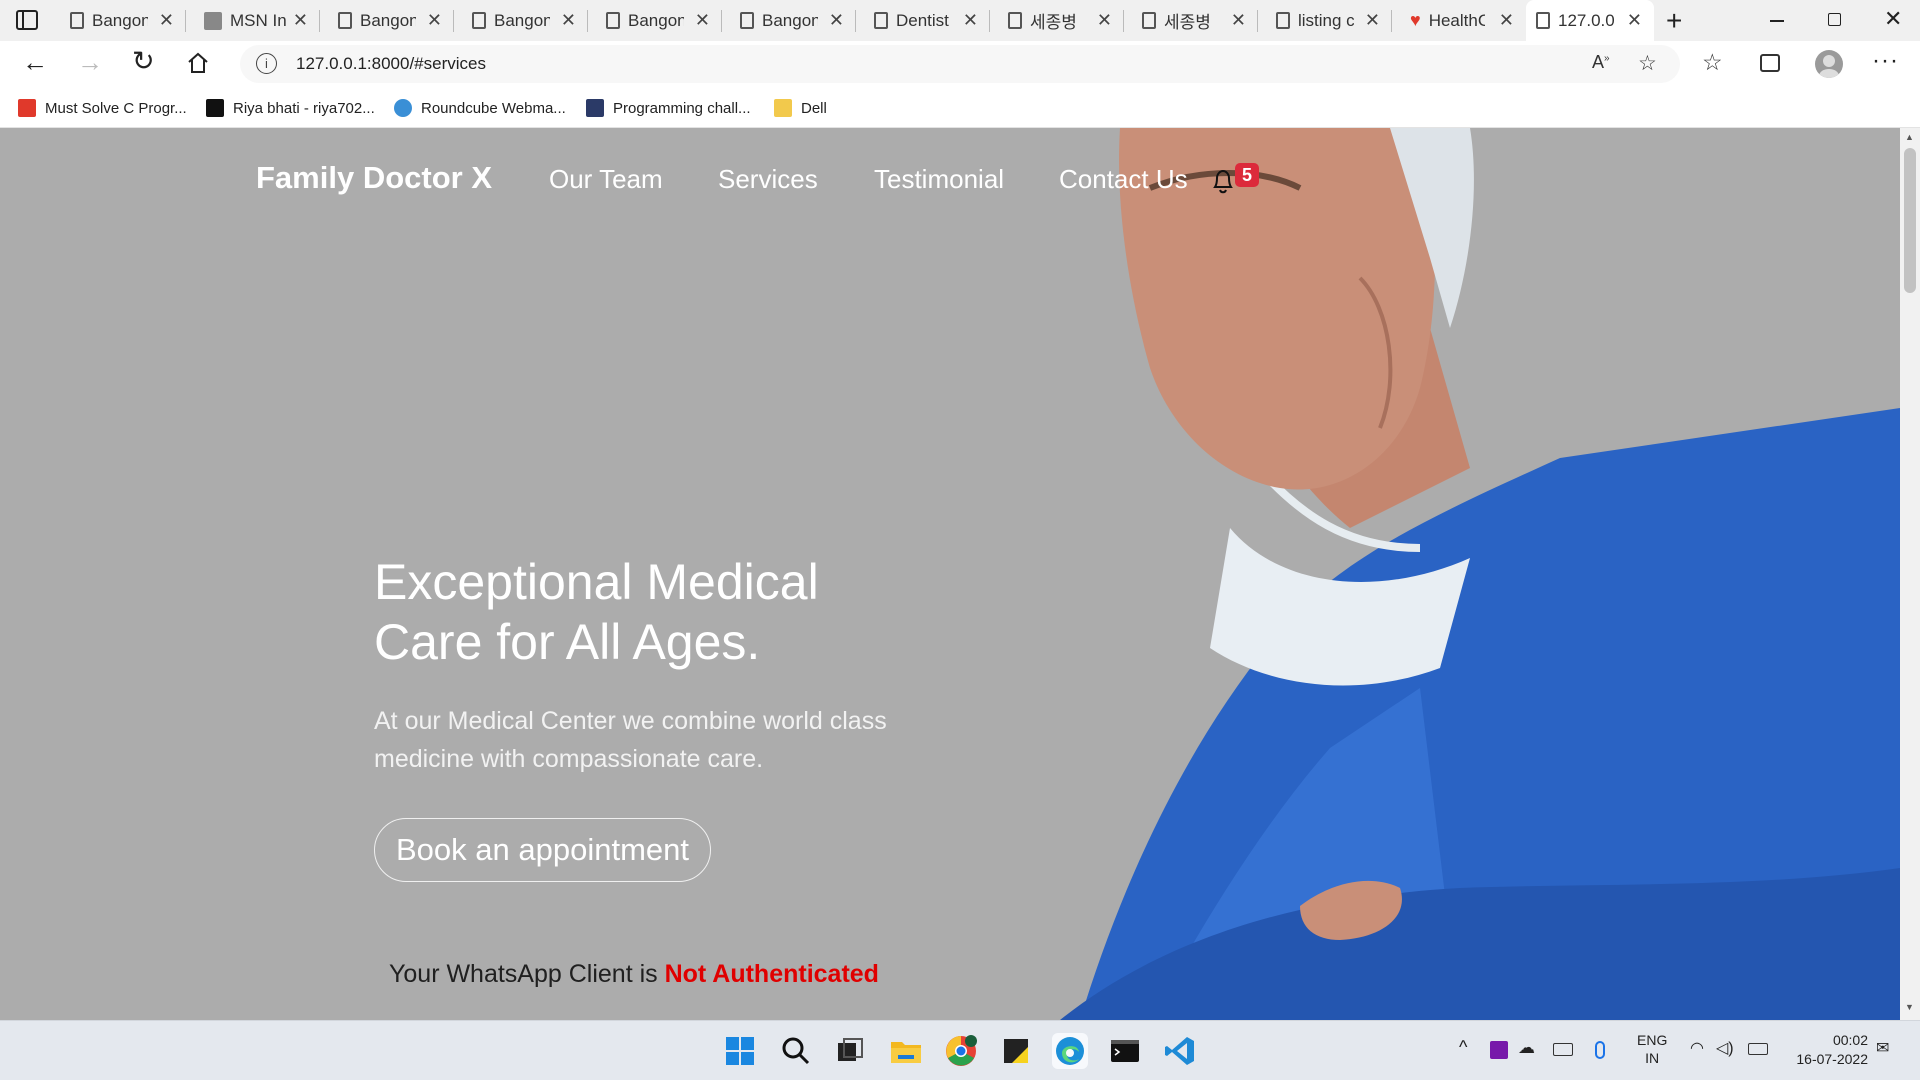  Describe the element at coordinates (961, 1051) in the screenshot. I see `chrome-icon` at that location.